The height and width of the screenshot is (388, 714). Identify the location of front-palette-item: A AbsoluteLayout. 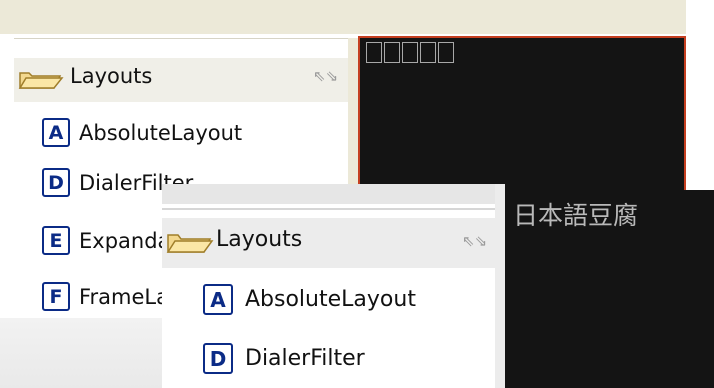
(309, 299).